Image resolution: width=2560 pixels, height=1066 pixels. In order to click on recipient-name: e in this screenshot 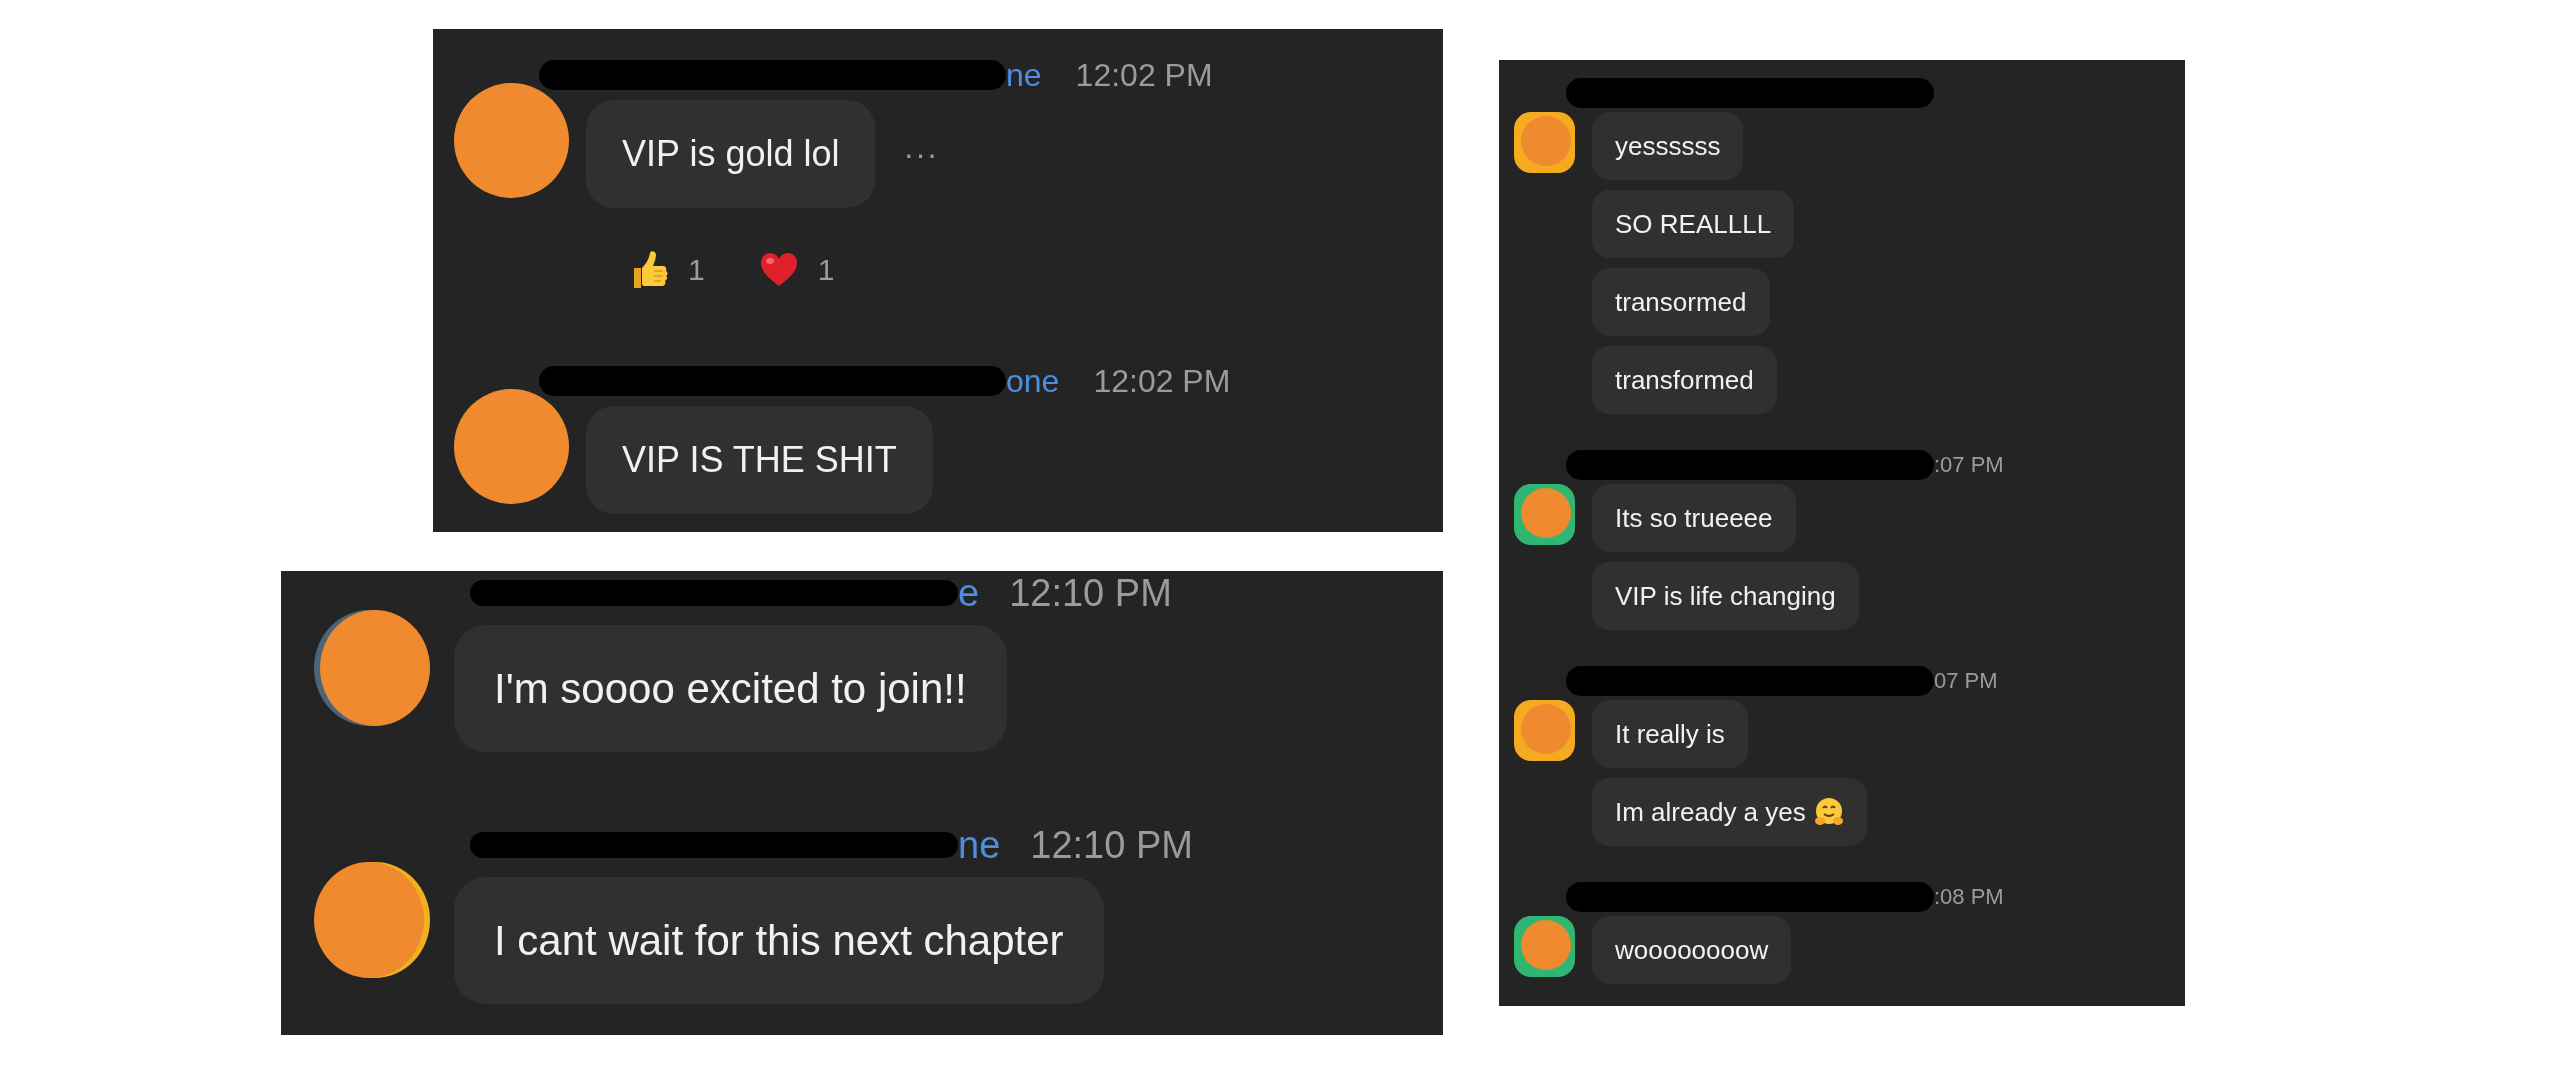, I will do `click(969, 593)`.